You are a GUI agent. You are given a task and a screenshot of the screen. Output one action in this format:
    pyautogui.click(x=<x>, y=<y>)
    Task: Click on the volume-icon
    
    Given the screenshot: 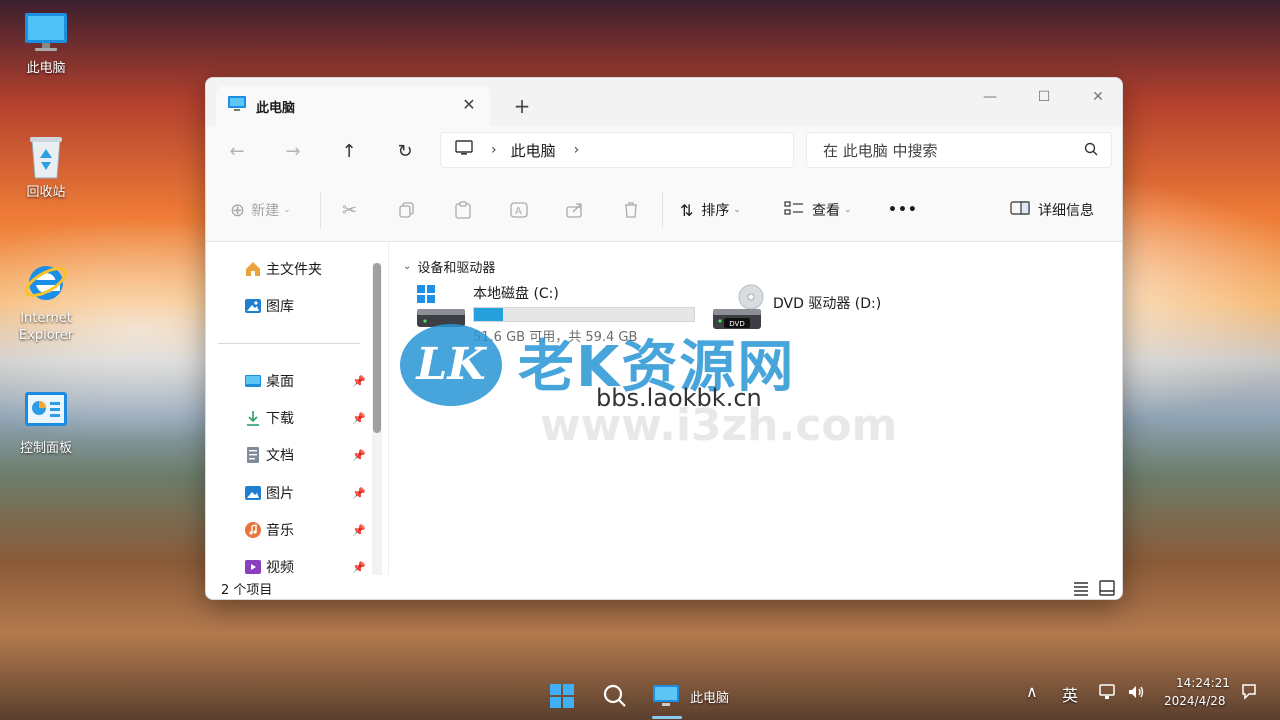 What is the action you would take?
    pyautogui.click(x=1136, y=693)
    